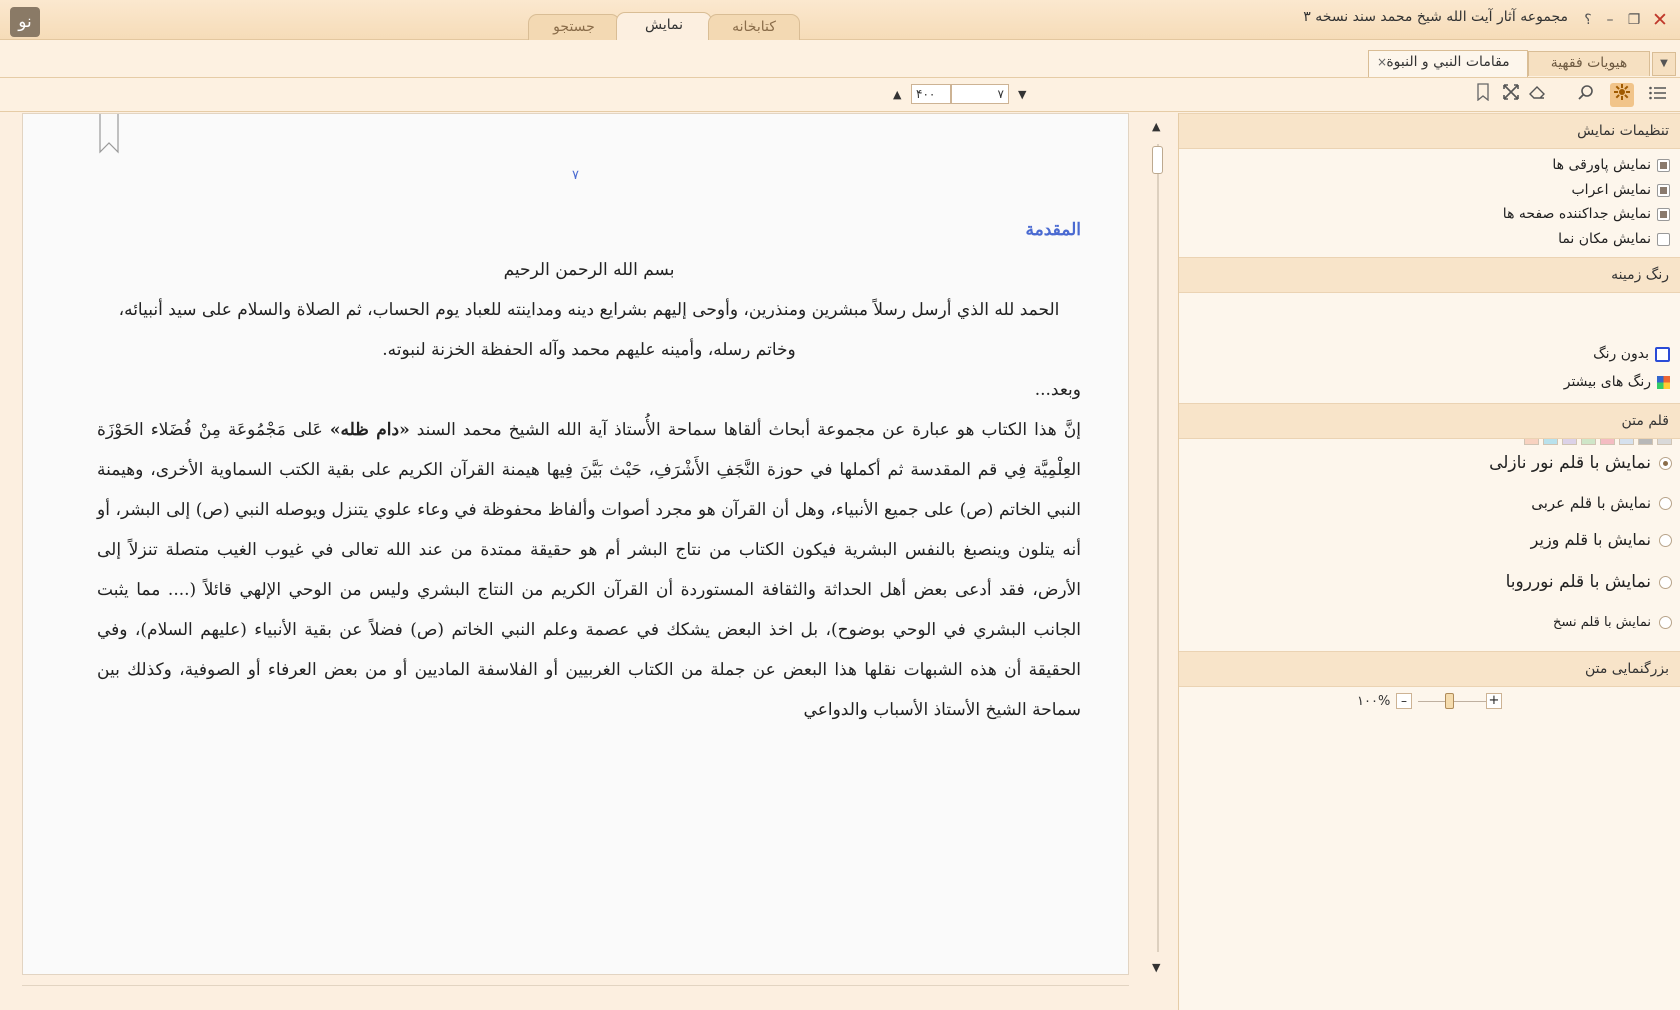 This screenshot has height=1010, width=1680. What do you see at coordinates (1634, 20) in the screenshot?
I see `restore-button: ❐` at bounding box center [1634, 20].